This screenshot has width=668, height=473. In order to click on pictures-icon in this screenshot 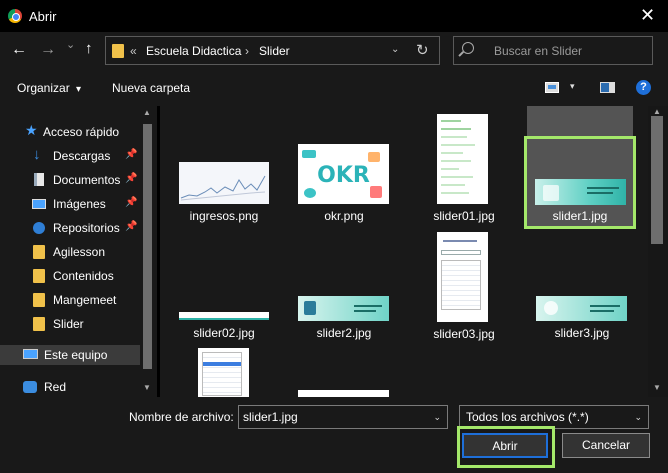, I will do `click(39, 204)`.